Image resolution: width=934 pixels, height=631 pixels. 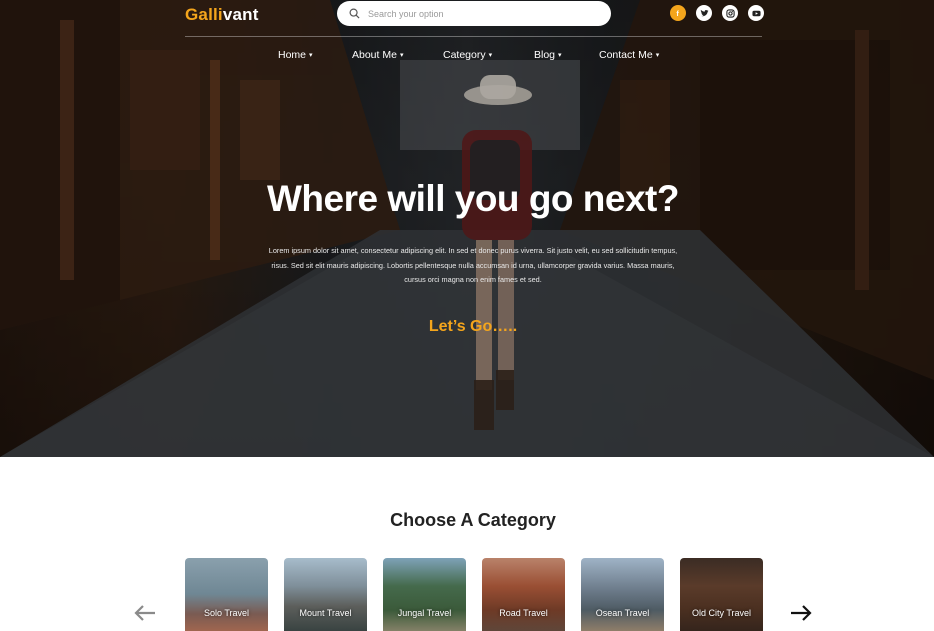 What do you see at coordinates (464, 55) in the screenshot?
I see `nav-item-label: Category` at bounding box center [464, 55].